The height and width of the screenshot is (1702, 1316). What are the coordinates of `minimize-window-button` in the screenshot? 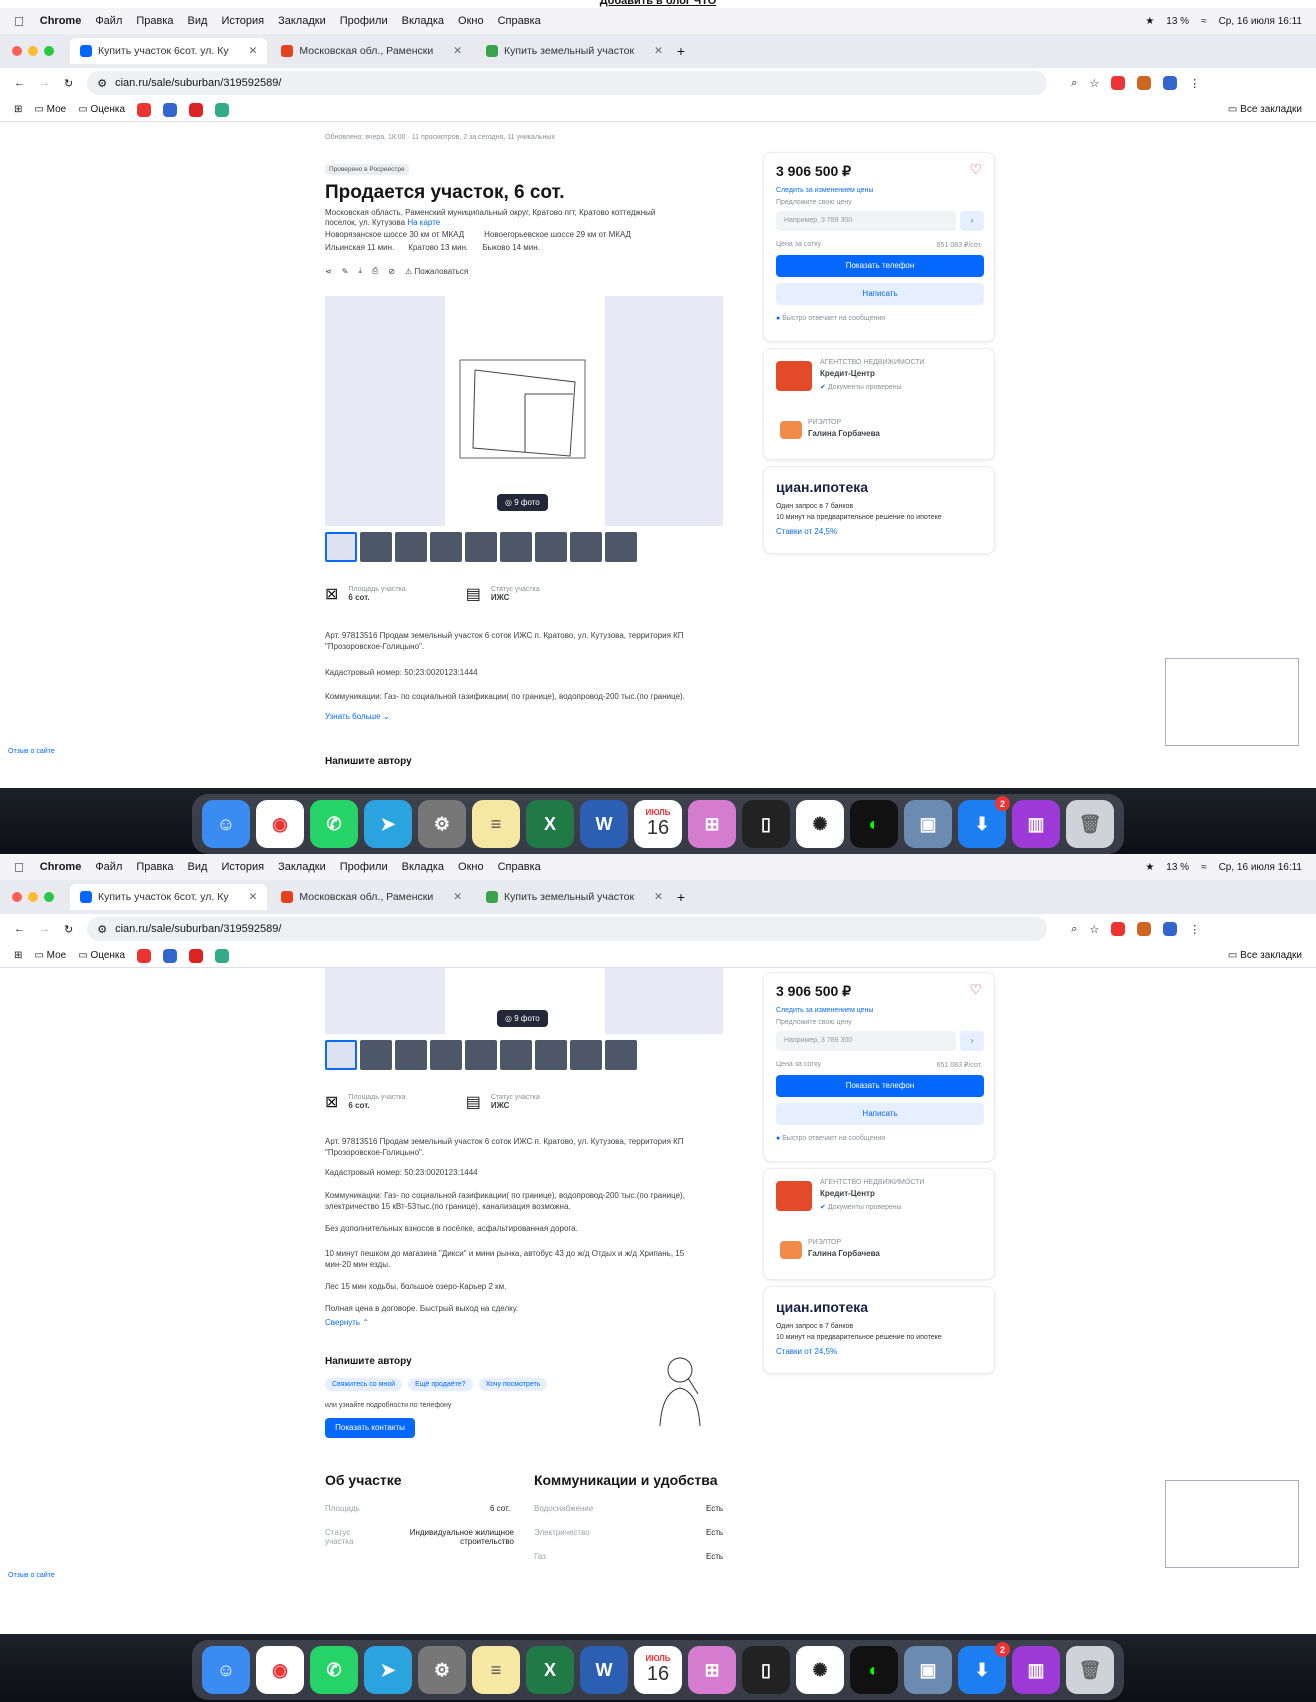 It's located at (33, 51).